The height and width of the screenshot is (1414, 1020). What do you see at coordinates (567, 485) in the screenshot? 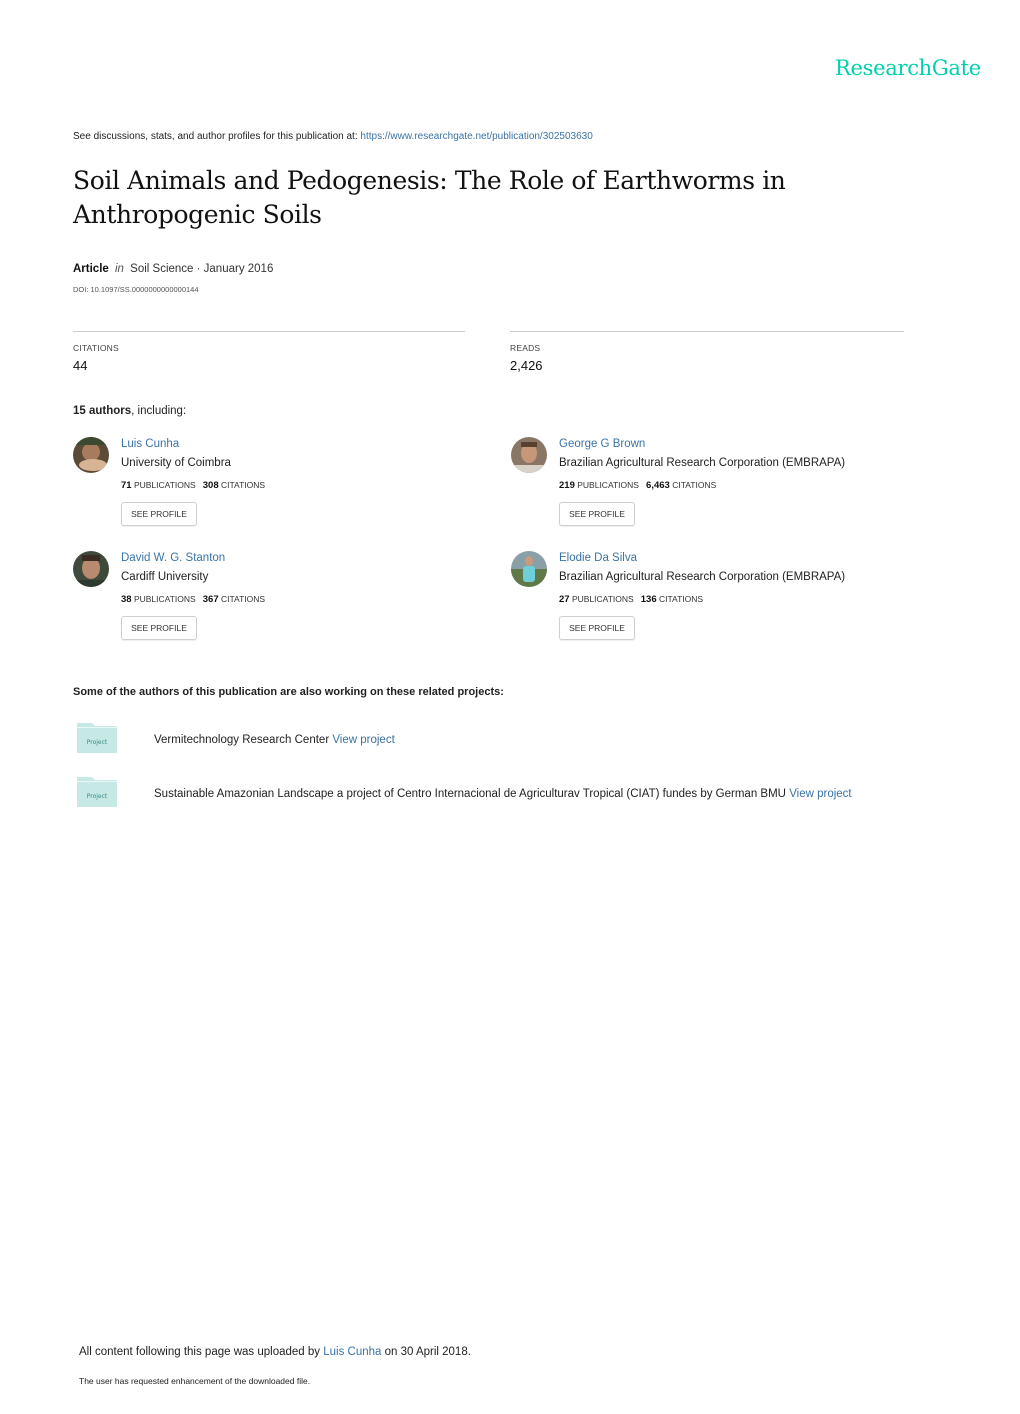
I see `publications-count: 219` at bounding box center [567, 485].